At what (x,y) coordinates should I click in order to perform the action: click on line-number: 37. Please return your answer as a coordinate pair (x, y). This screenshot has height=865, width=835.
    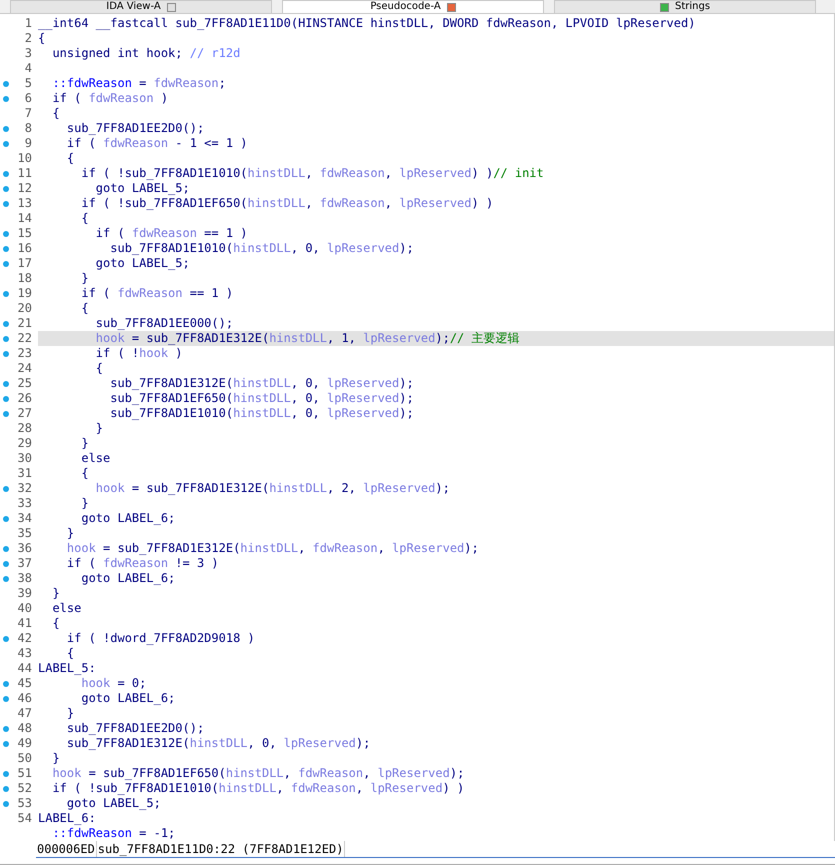
    Looking at the image, I should click on (25, 563).